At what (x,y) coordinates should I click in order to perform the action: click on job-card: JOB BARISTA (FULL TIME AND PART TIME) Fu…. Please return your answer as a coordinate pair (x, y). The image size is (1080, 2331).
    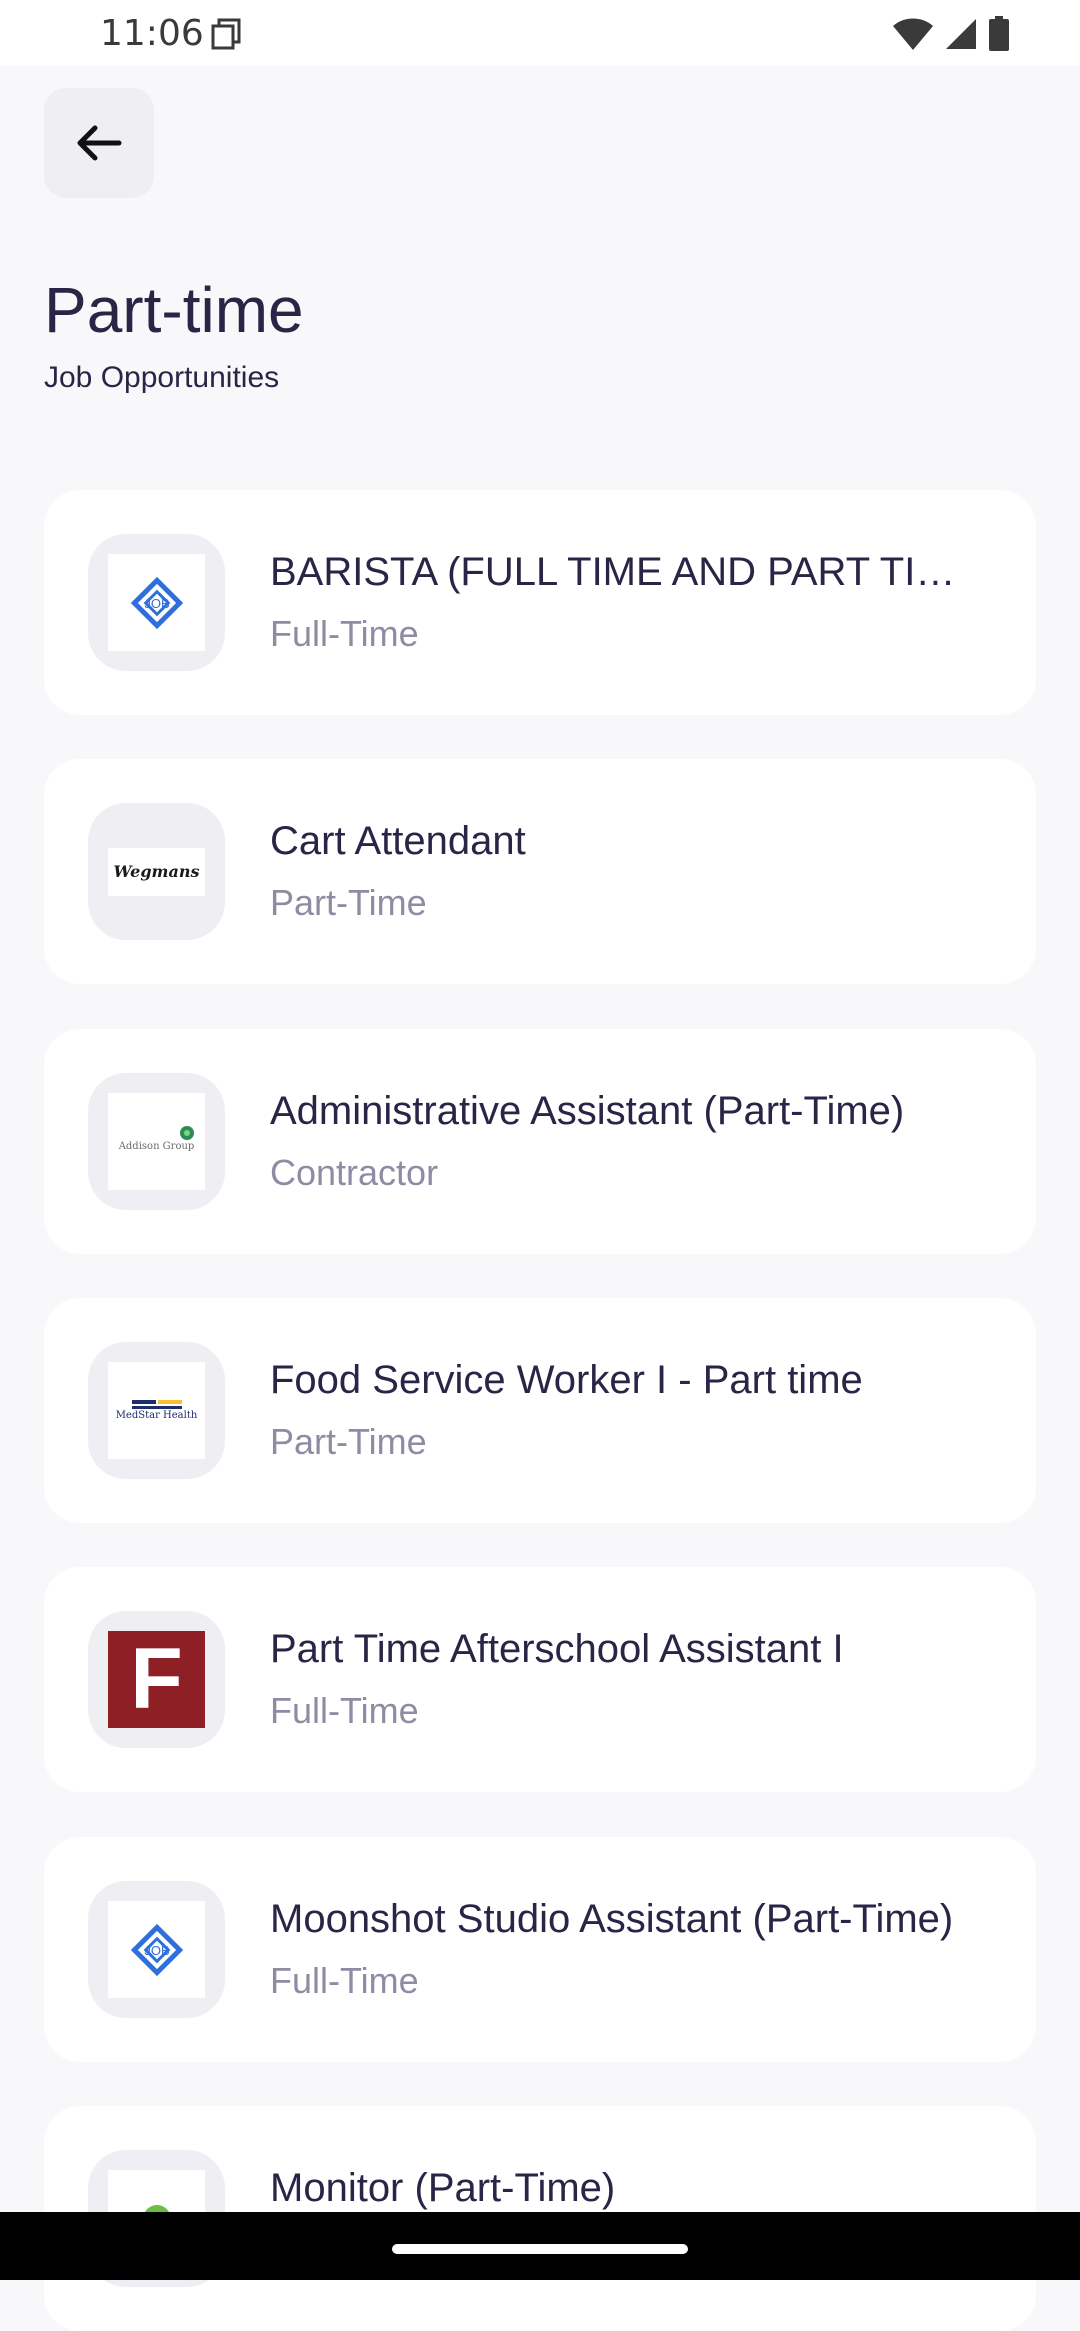
    Looking at the image, I should click on (540, 602).